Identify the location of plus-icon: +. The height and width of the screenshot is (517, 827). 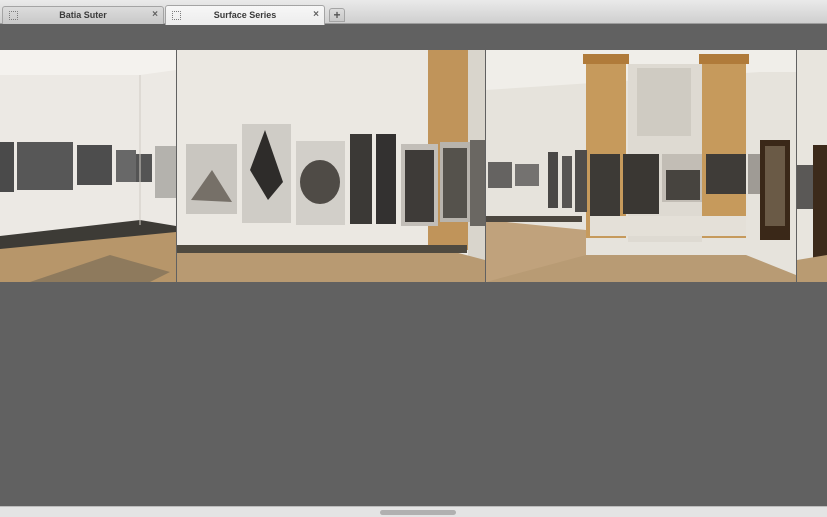
(337, 15).